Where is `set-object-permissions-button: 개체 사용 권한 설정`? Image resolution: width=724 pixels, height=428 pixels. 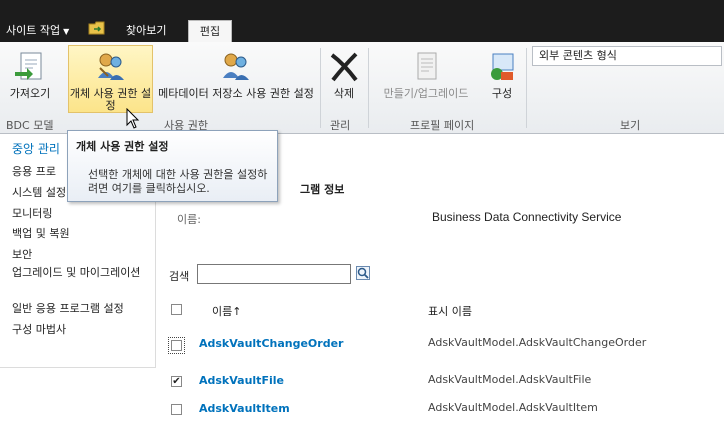
set-object-permissions-button: 개체 사용 권한 설정 is located at coordinates (110, 79).